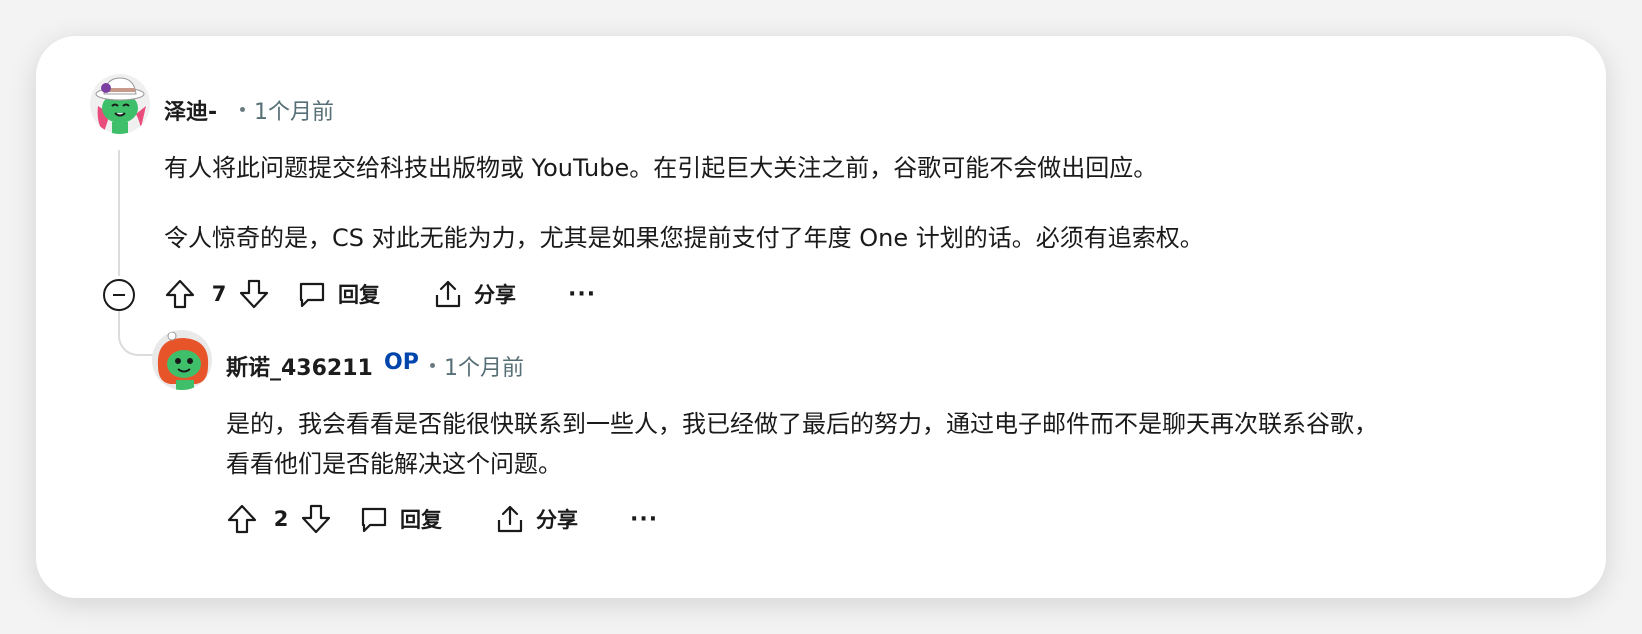 Image resolution: width=1642 pixels, height=634 pixels. Describe the element at coordinates (119, 213) in the screenshot. I see `thread-line` at that location.